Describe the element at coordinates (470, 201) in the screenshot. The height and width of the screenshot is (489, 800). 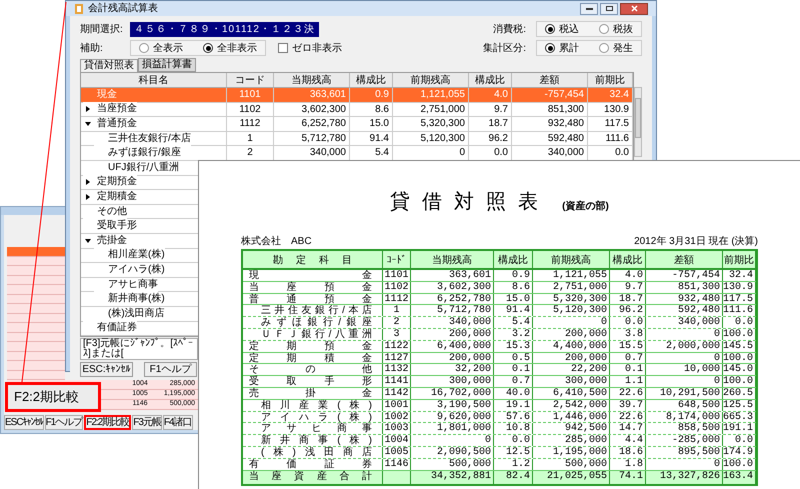
I see `report-title: 貸借対照表` at that location.